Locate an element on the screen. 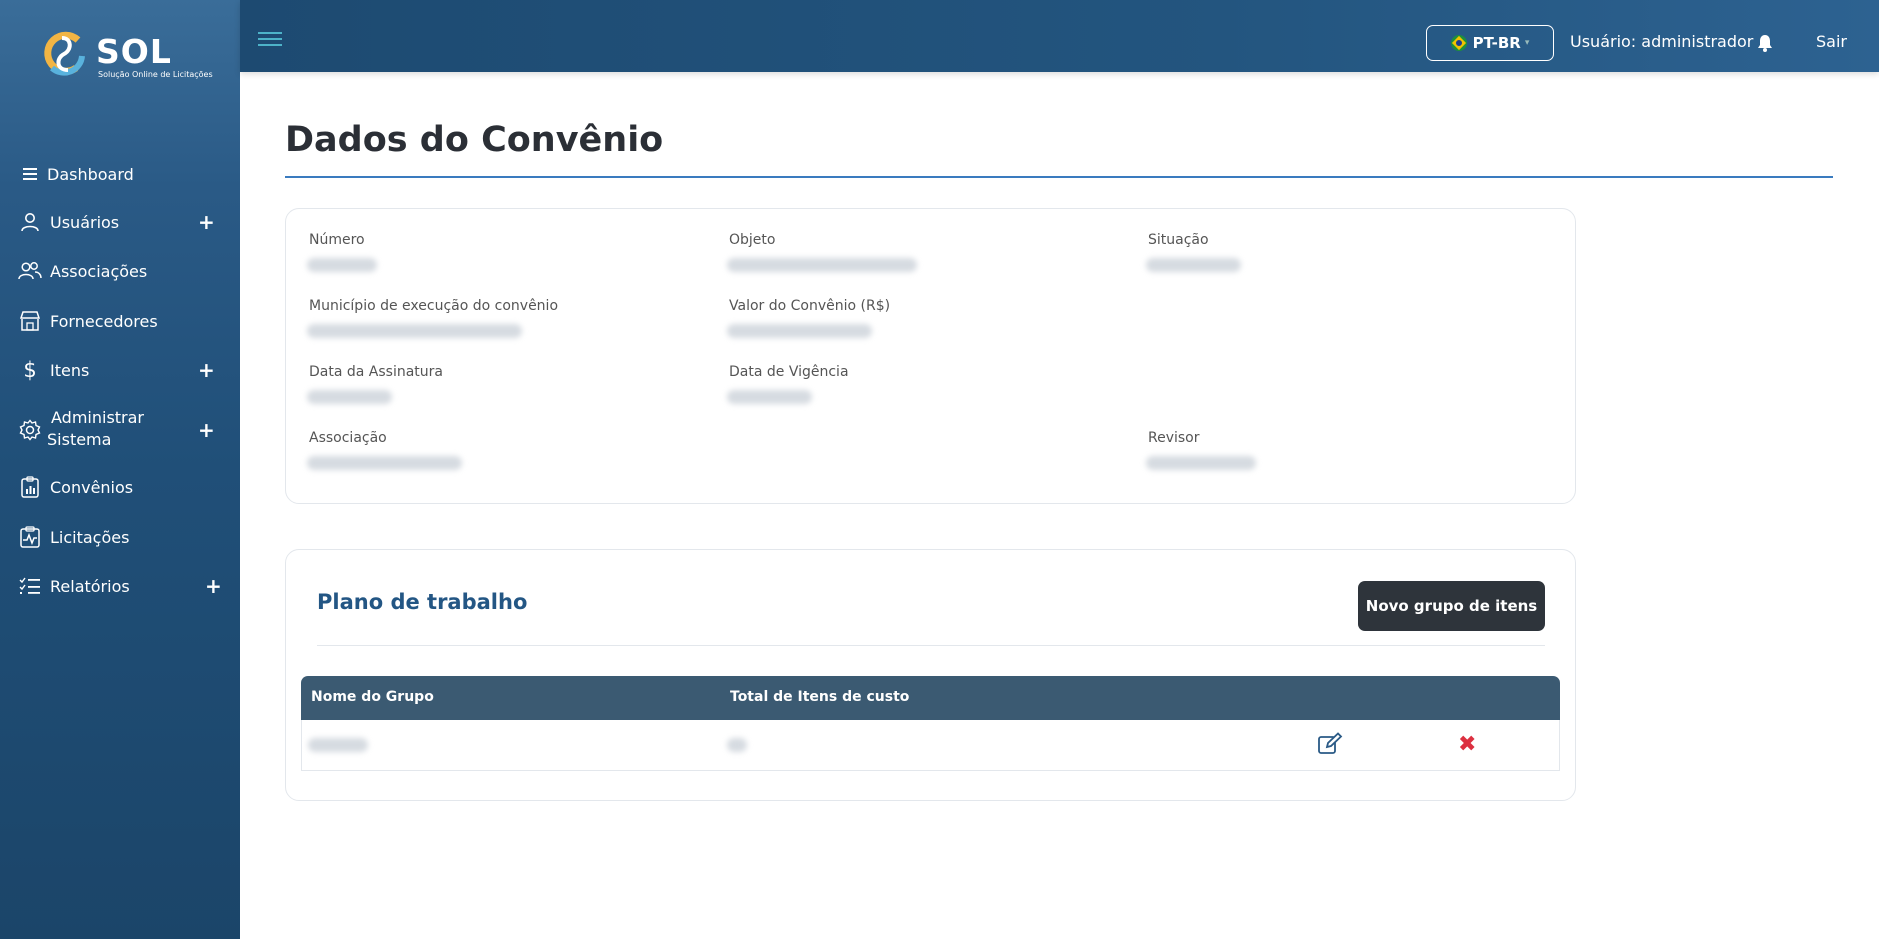 The height and width of the screenshot is (939, 1879). sidebar-item-label: Licitações is located at coordinates (90, 537).